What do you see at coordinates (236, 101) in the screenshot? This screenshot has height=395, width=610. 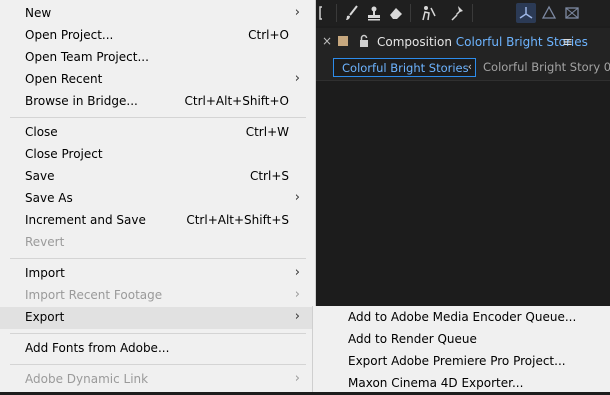 I see `menu-item-shortcut: Ctrl+Alt+Shift+O` at bounding box center [236, 101].